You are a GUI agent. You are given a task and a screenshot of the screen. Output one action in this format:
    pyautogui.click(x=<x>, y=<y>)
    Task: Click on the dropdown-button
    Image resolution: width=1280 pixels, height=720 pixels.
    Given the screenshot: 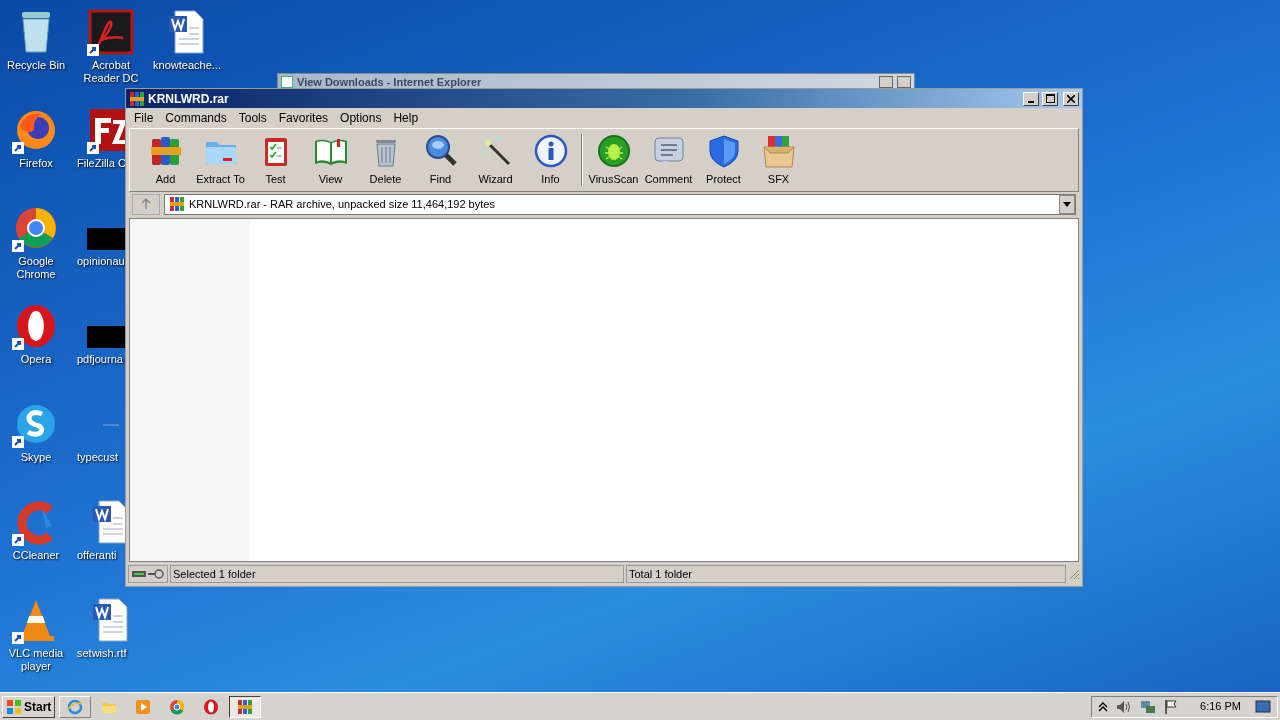 What is the action you would take?
    pyautogui.click(x=1067, y=204)
    